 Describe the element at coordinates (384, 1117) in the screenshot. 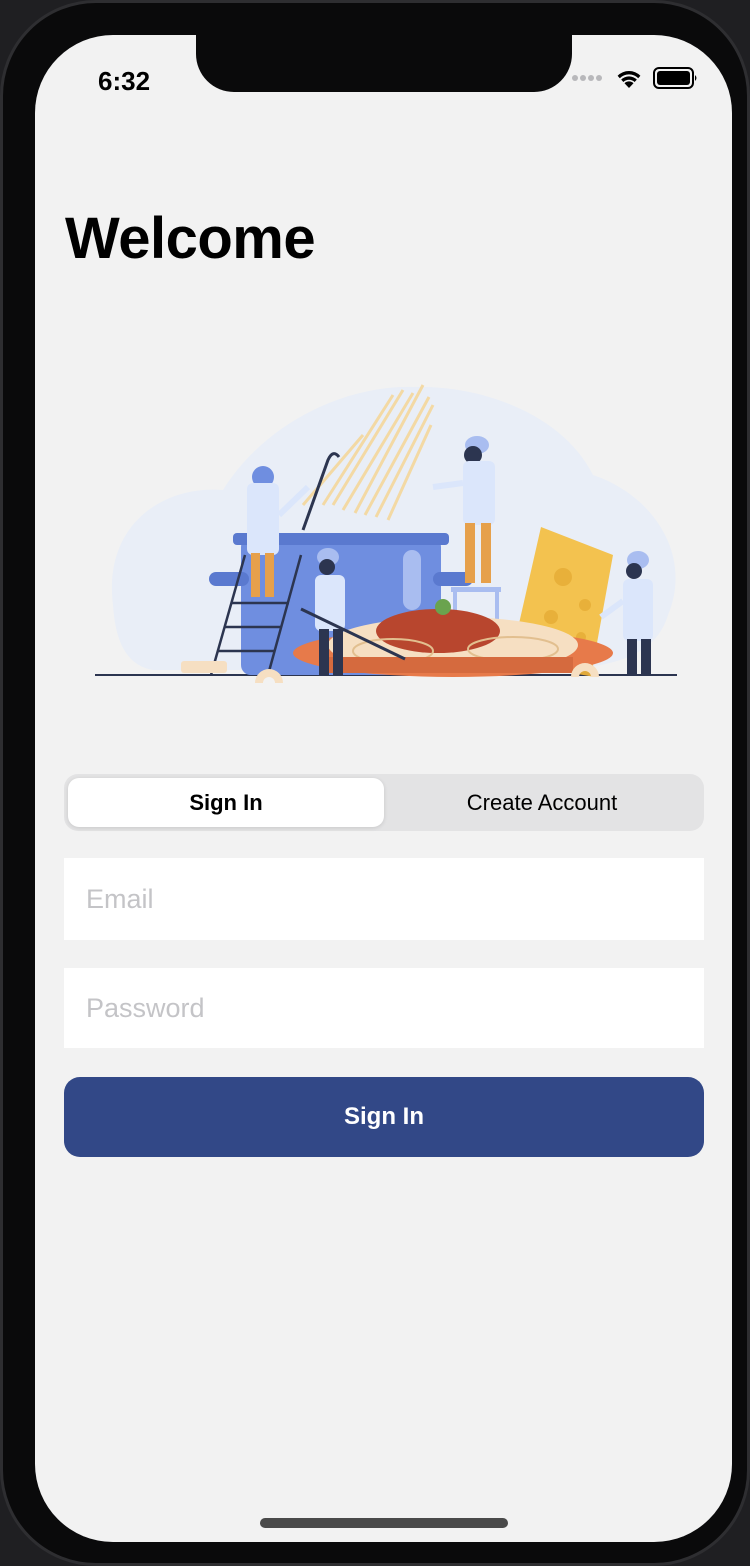

I see `sign-in-button: Sign In` at that location.